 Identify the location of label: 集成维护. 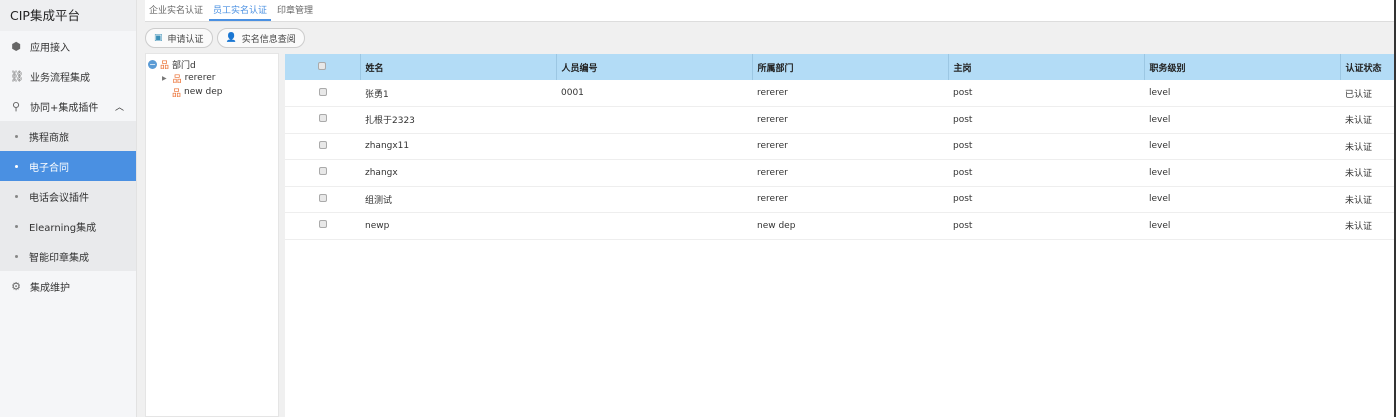
(50, 288).